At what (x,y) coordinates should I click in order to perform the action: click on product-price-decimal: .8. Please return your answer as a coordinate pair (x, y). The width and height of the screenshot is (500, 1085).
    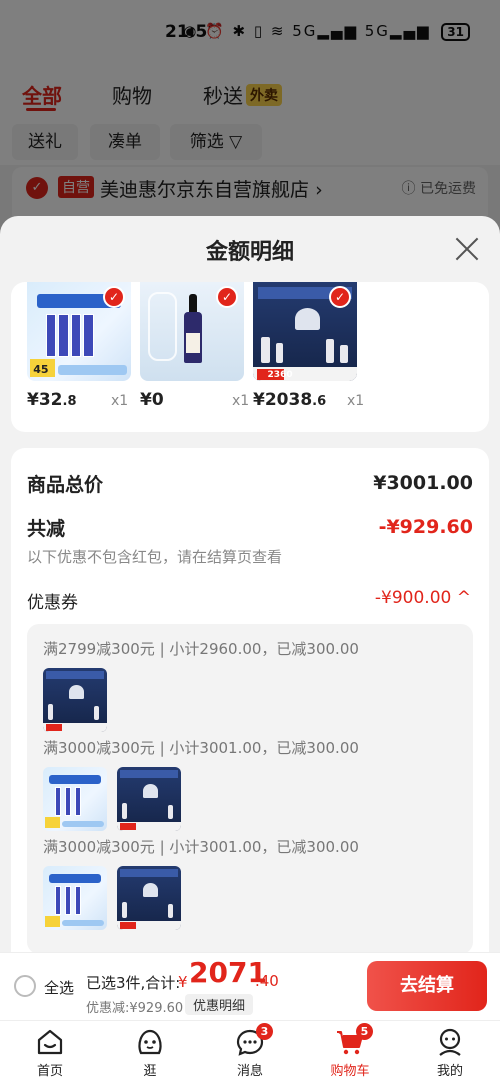
    Looking at the image, I should click on (69, 401).